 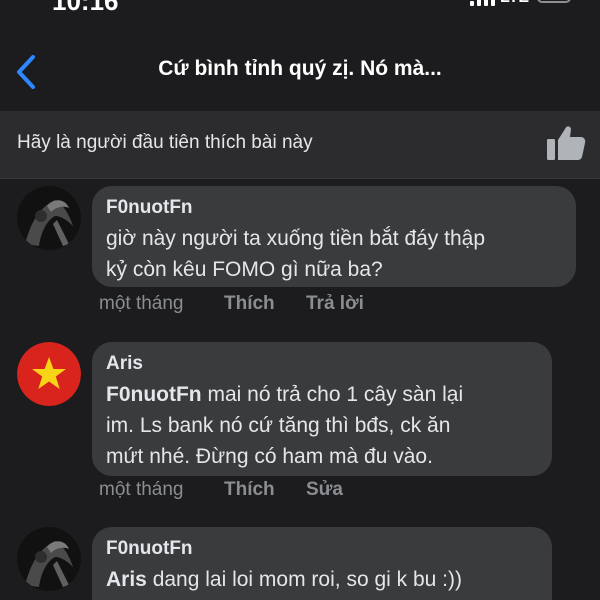 I want to click on like-bar: Hãy là người đầu tiên thích bài này, so click(x=300, y=144).